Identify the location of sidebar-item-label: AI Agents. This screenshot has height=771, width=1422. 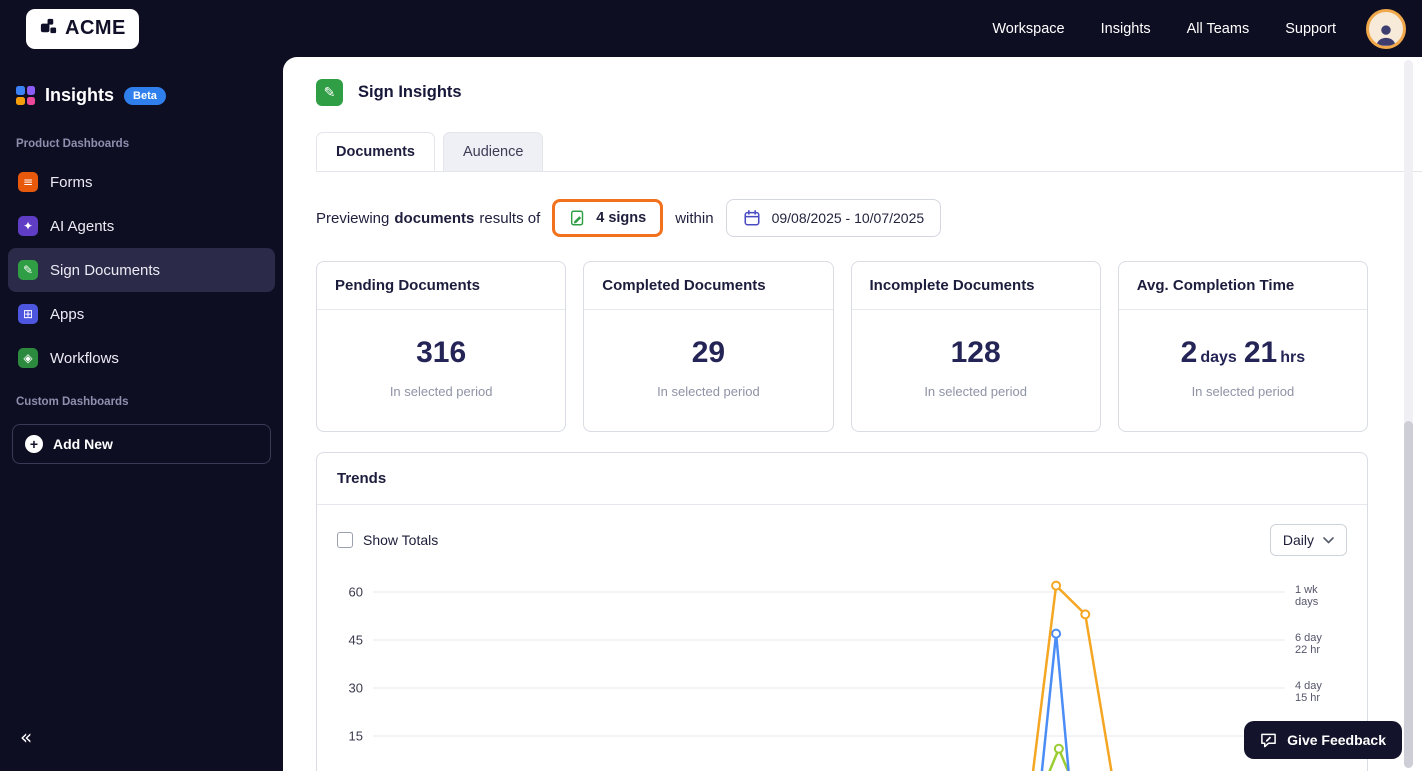
(82, 226).